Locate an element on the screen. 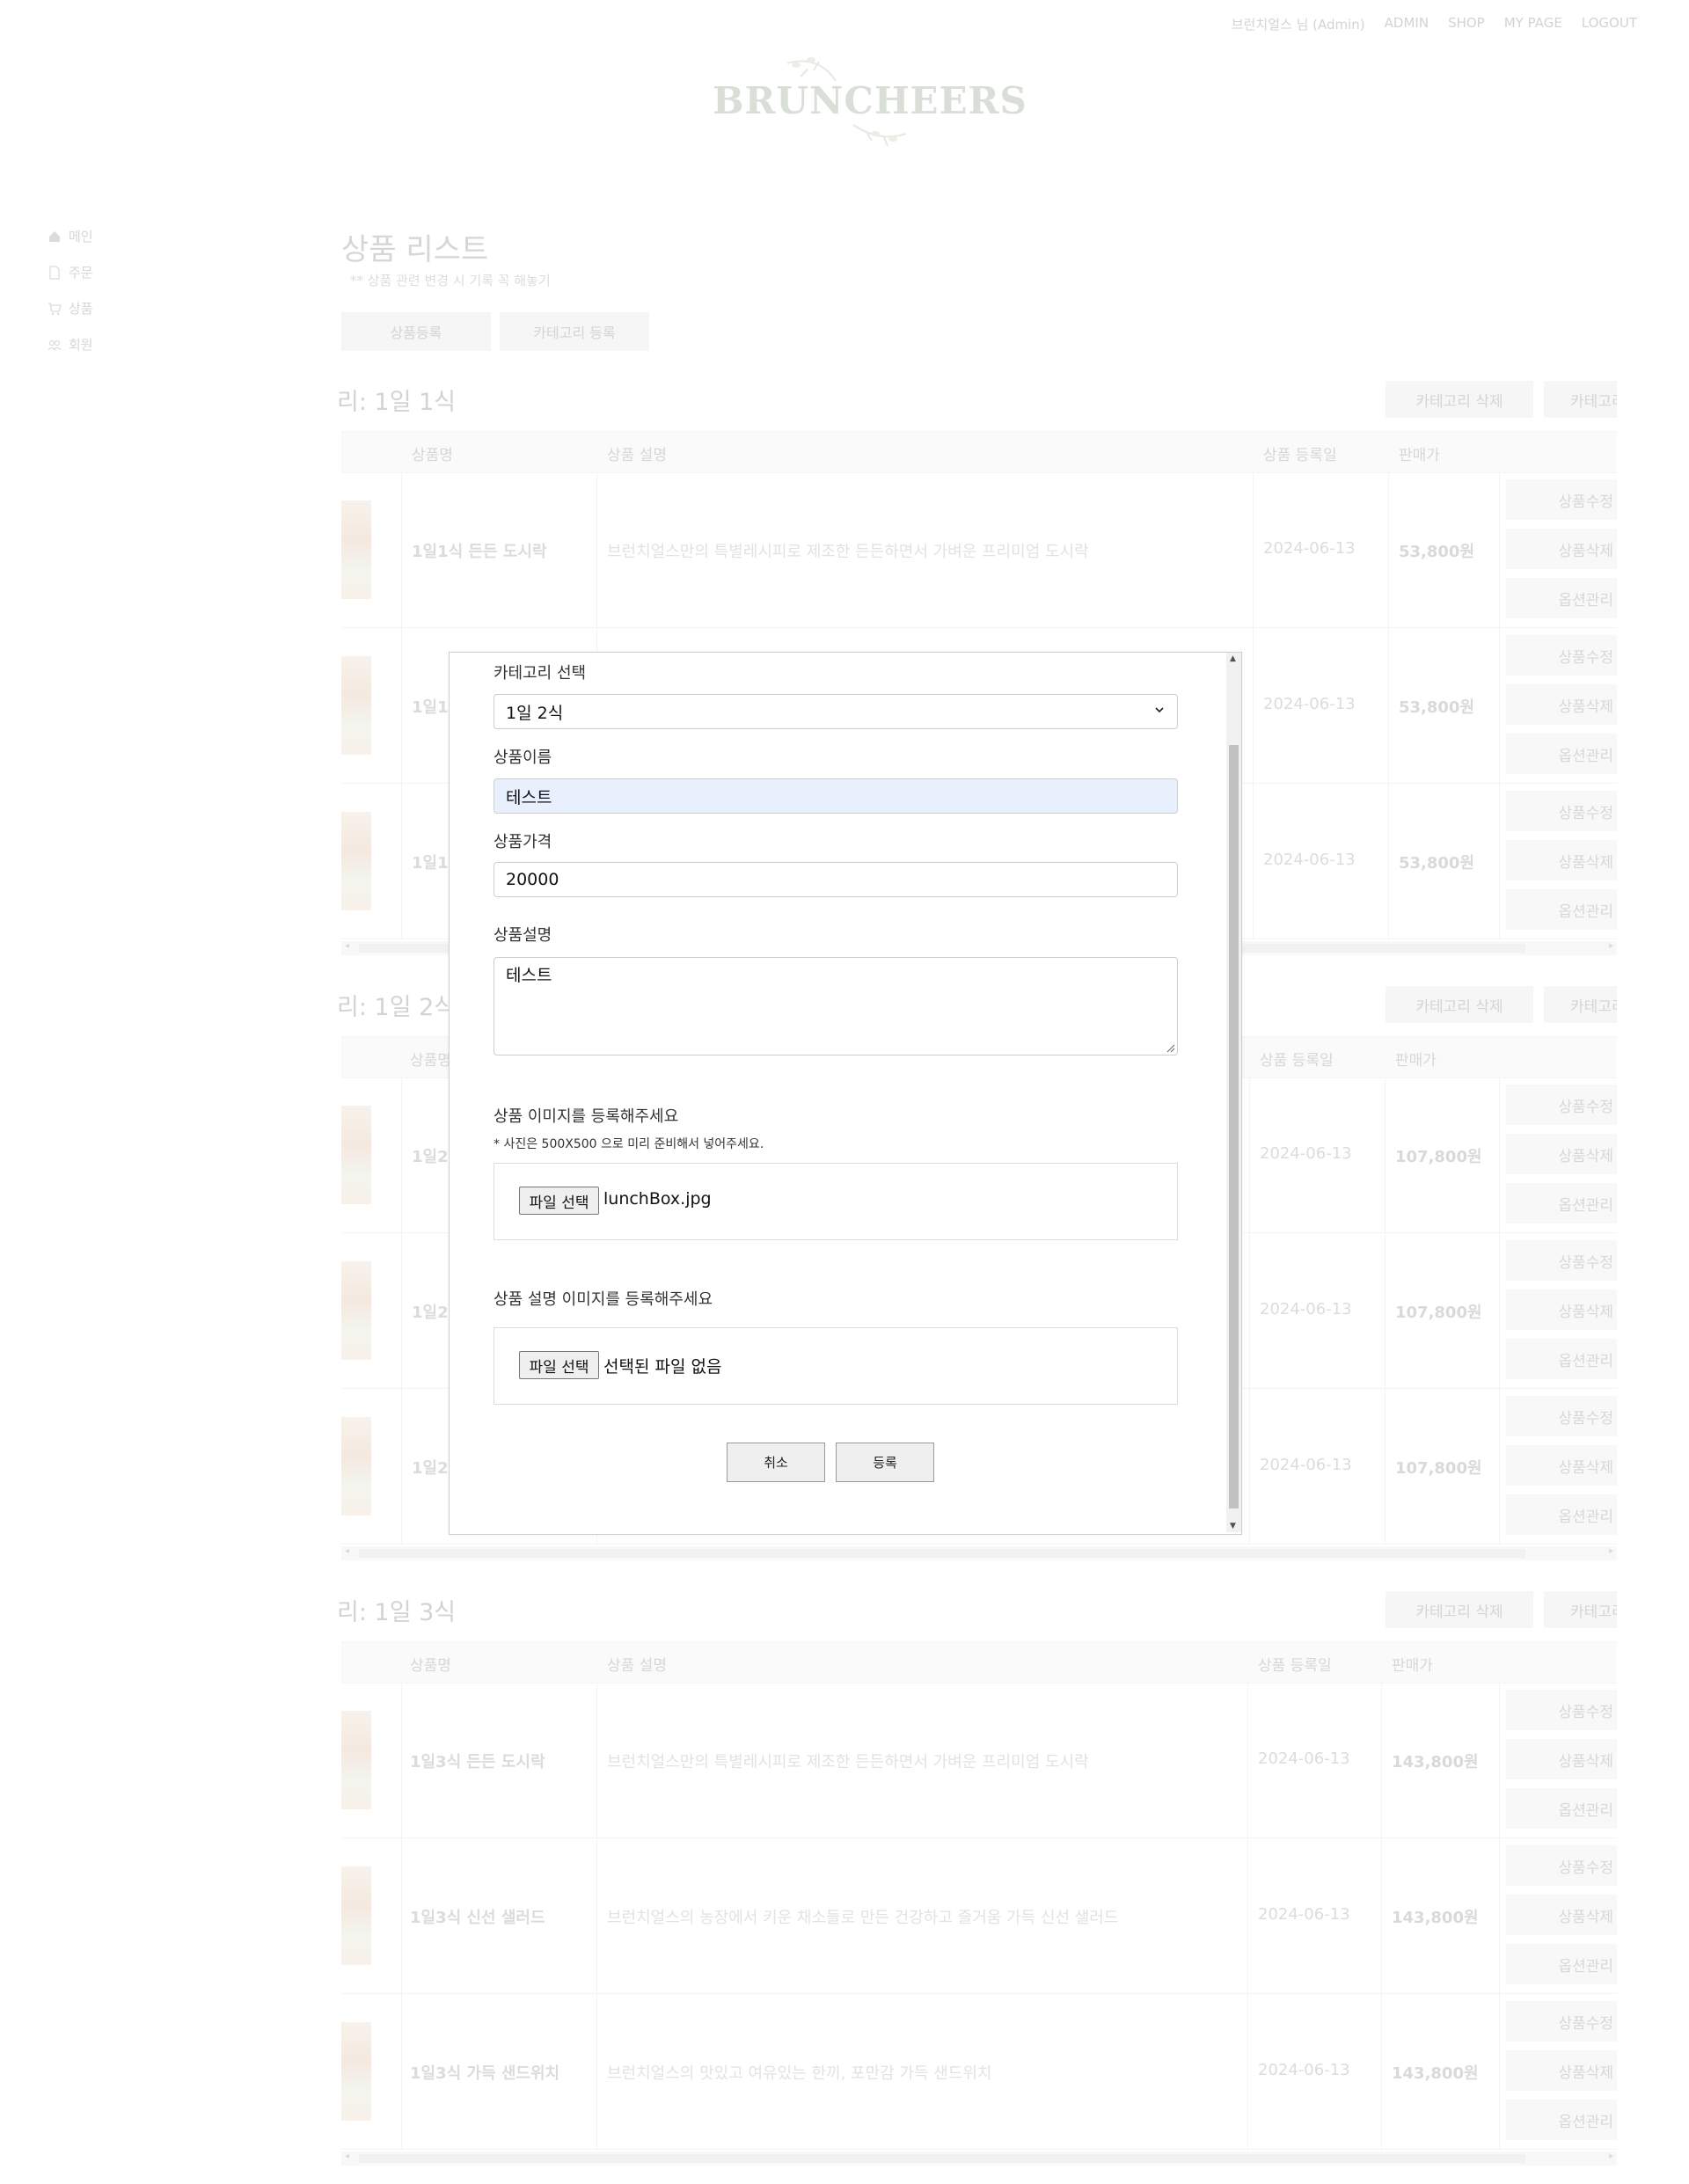 The image size is (1689, 2184). detail-image-upload: 파일 선택 선택된 파일 없음 is located at coordinates (836, 1366).